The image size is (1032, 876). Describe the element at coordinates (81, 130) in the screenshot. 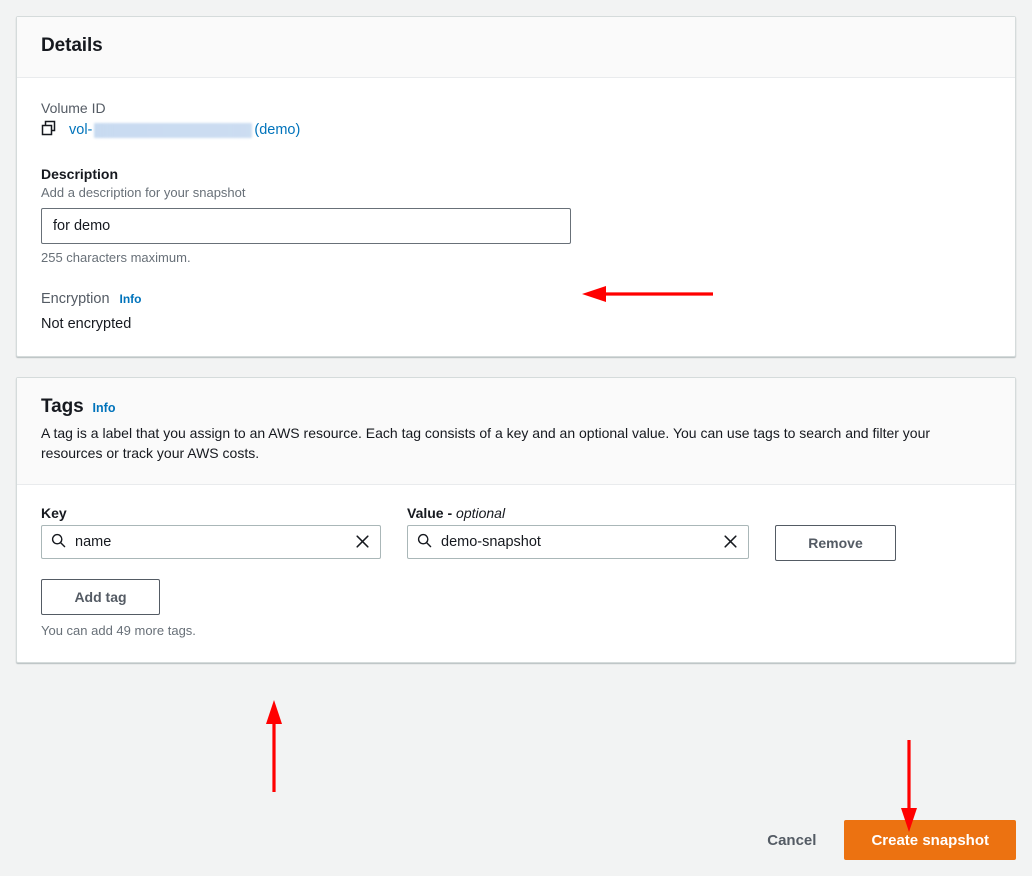

I see `volume-id-prefix: vol-` at that location.